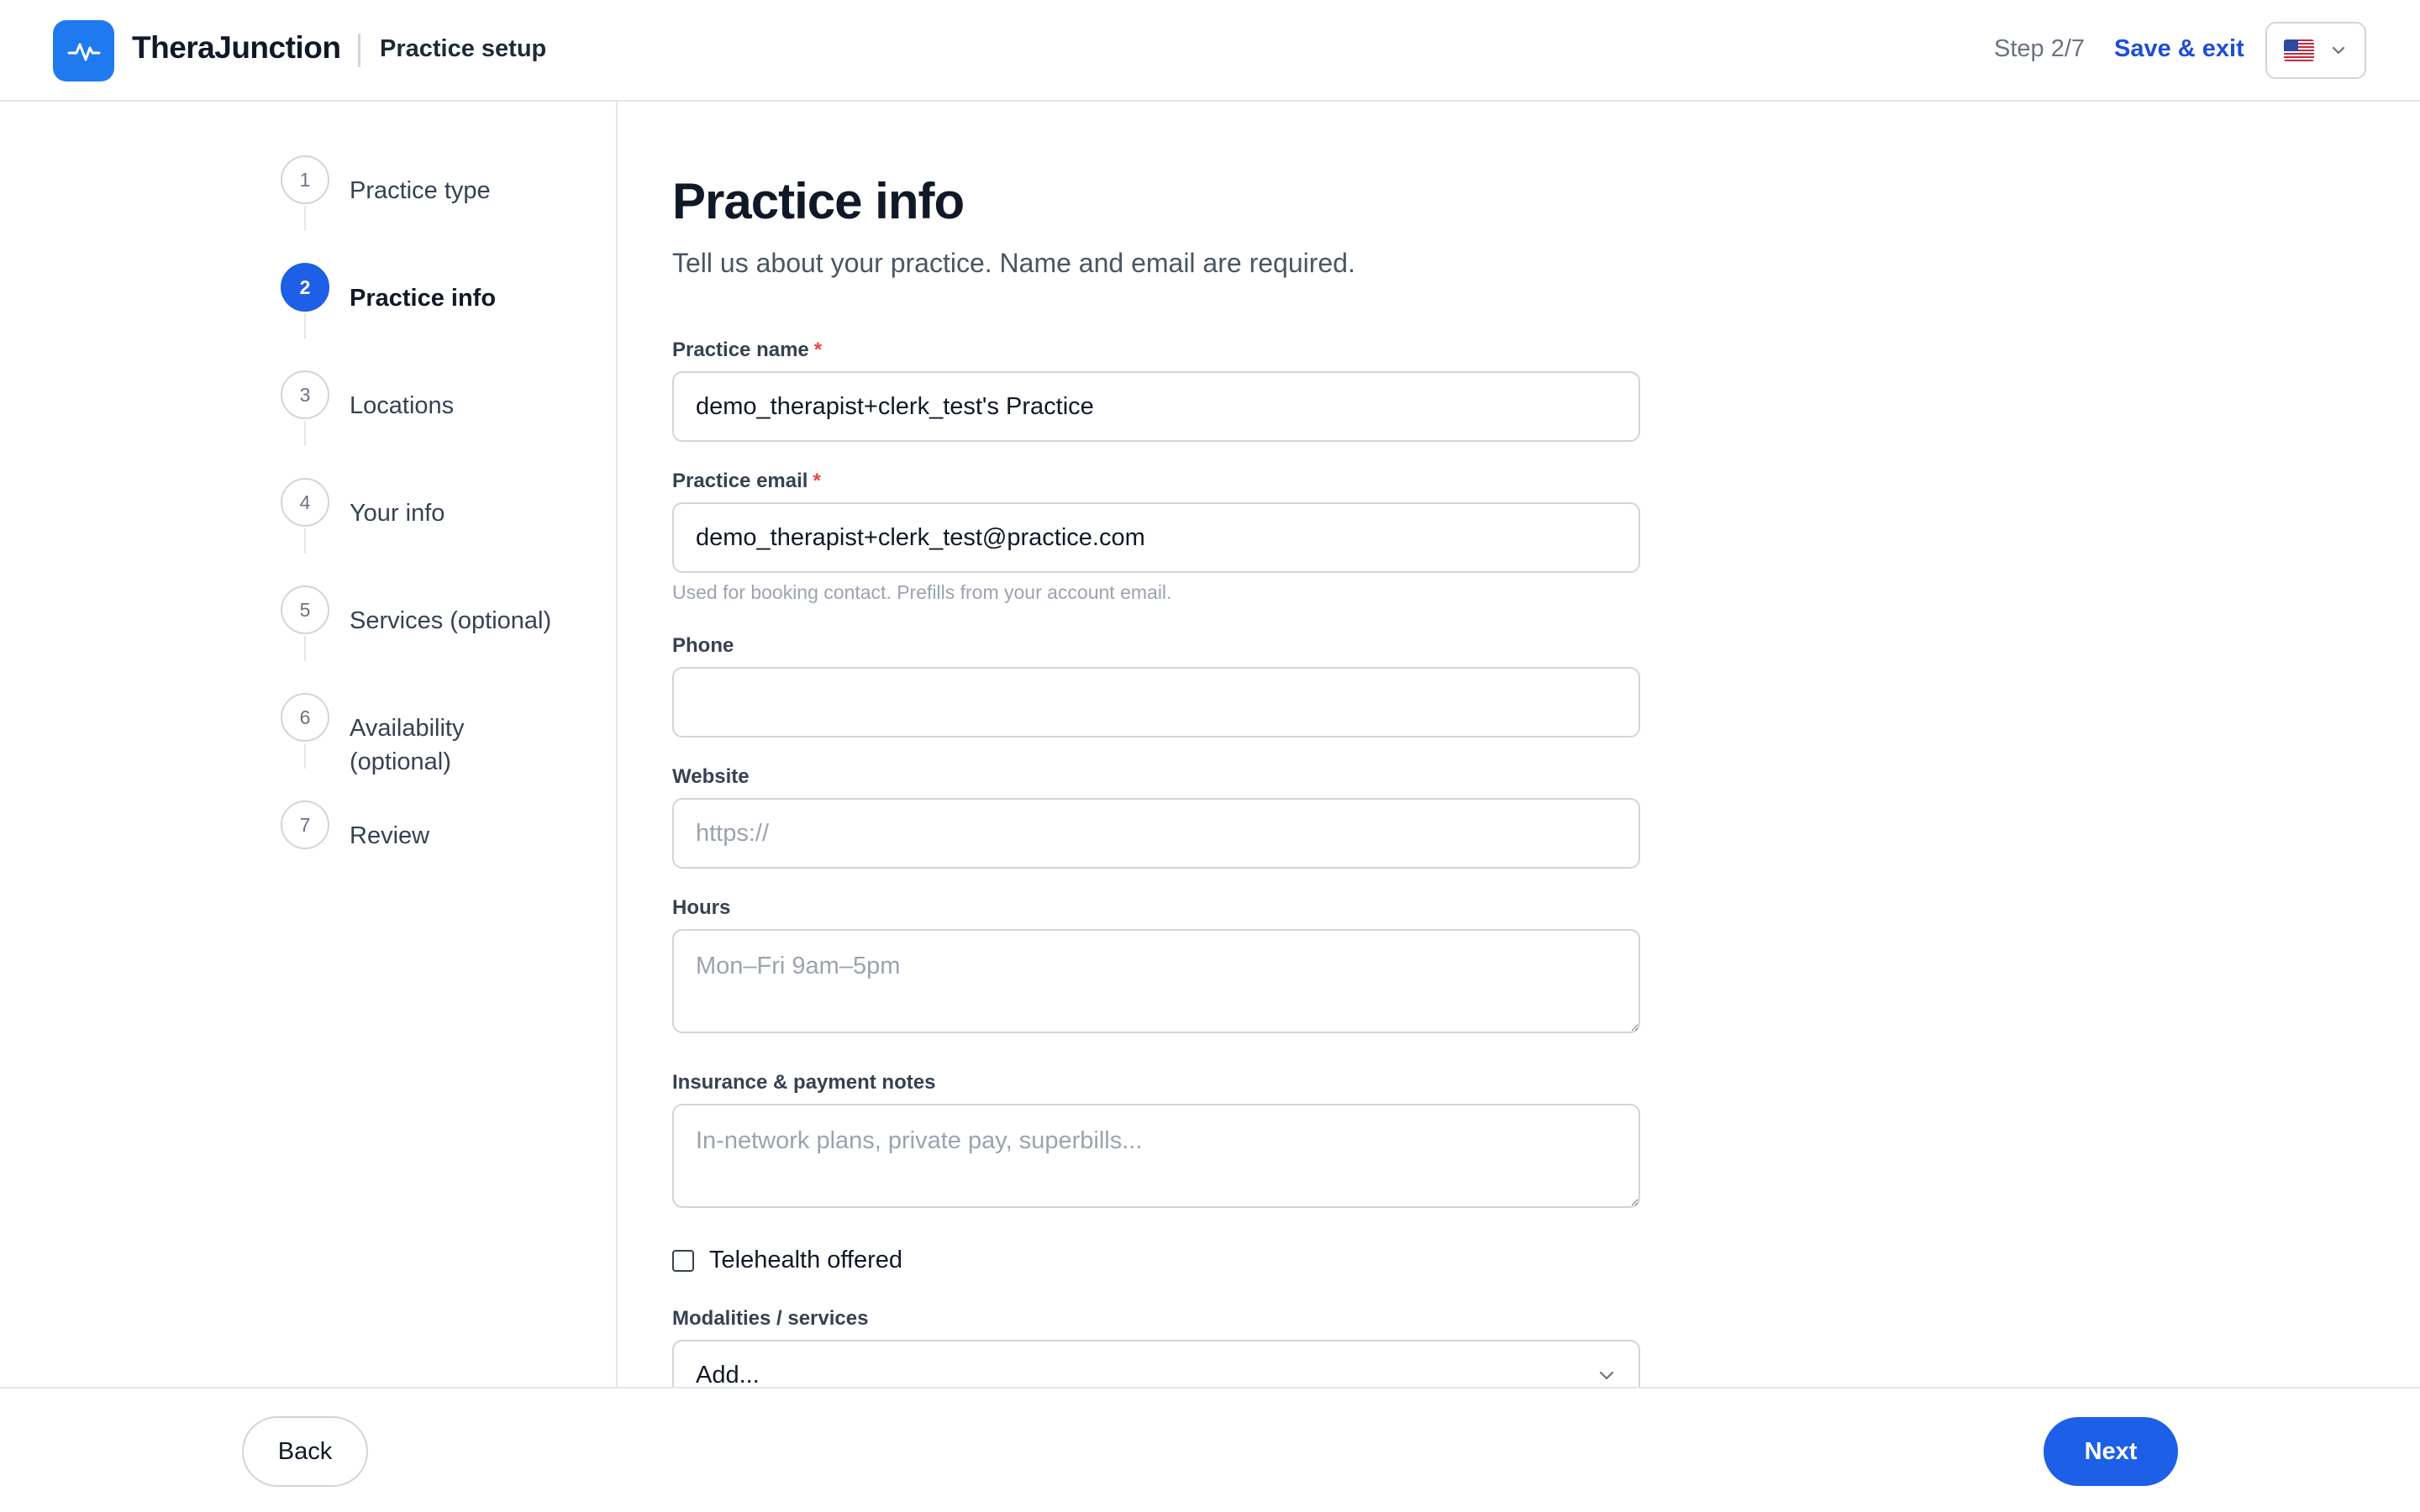  I want to click on modalities-label: Modalities / services, so click(770, 1318).